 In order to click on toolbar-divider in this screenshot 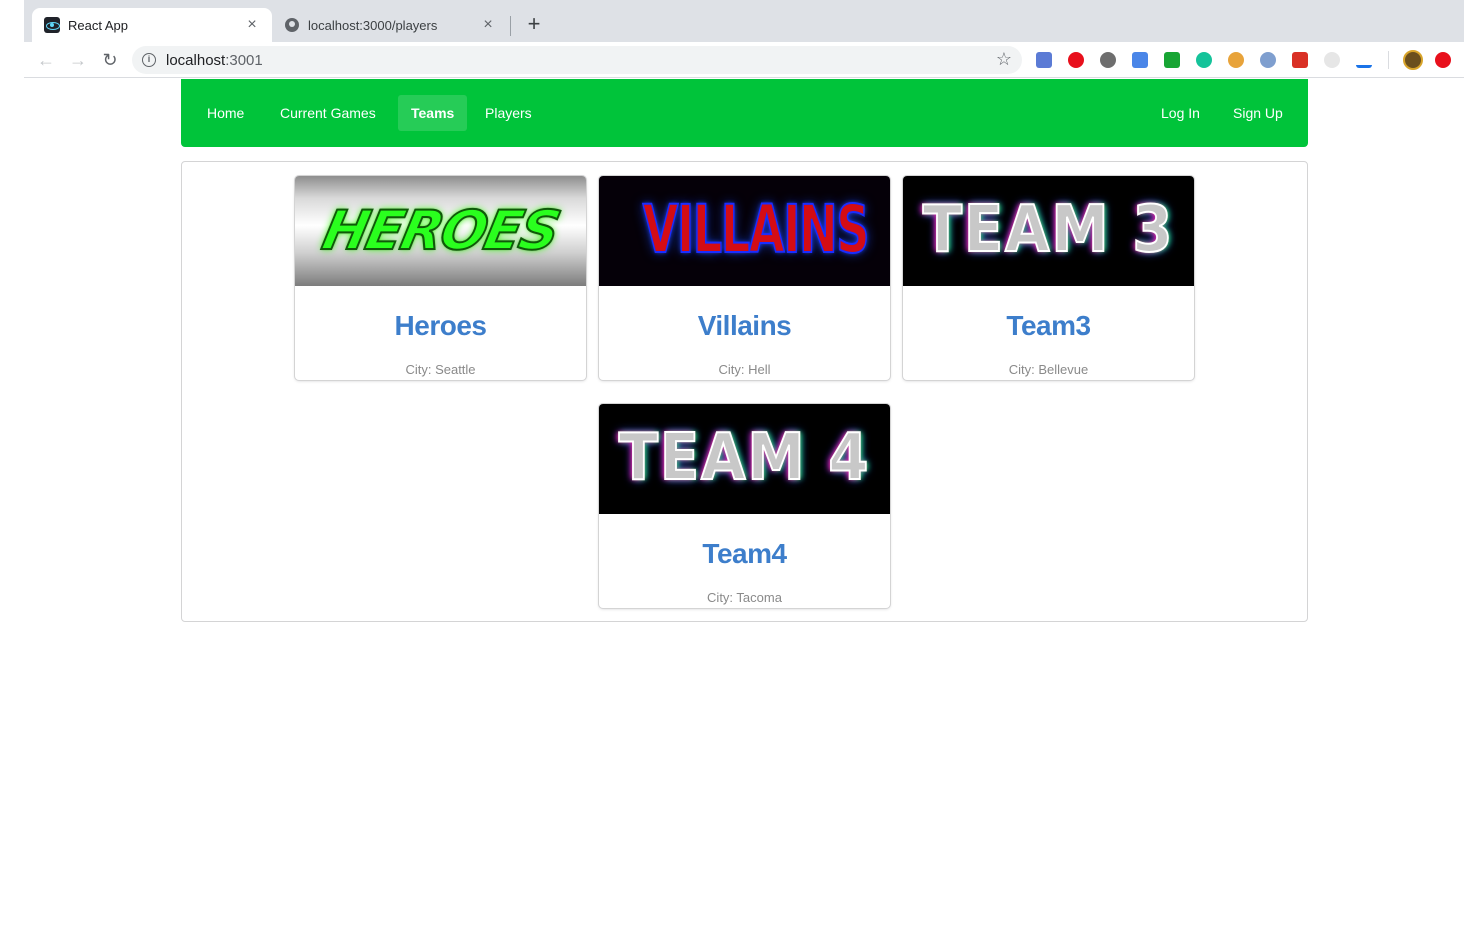, I will do `click(1388, 60)`.